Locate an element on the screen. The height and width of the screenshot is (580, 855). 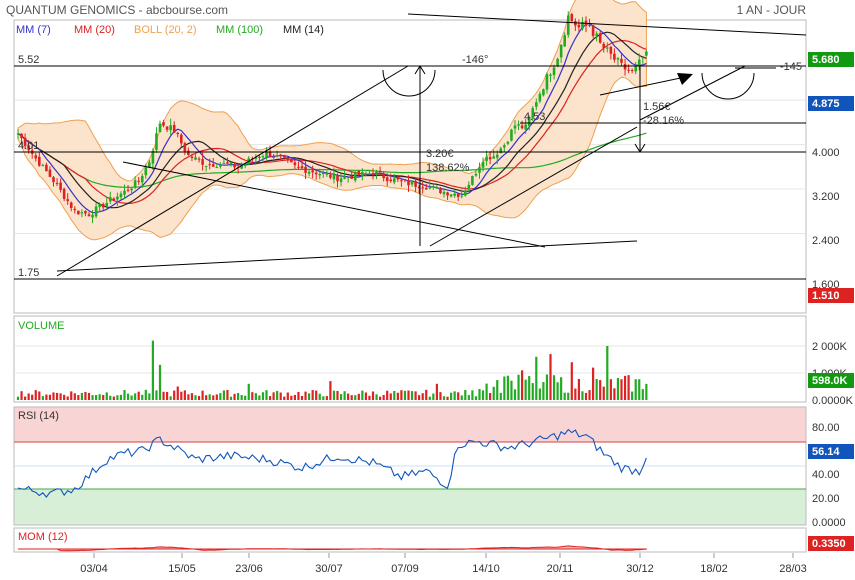
mom-title: MOM (12) is located at coordinates (43, 537).